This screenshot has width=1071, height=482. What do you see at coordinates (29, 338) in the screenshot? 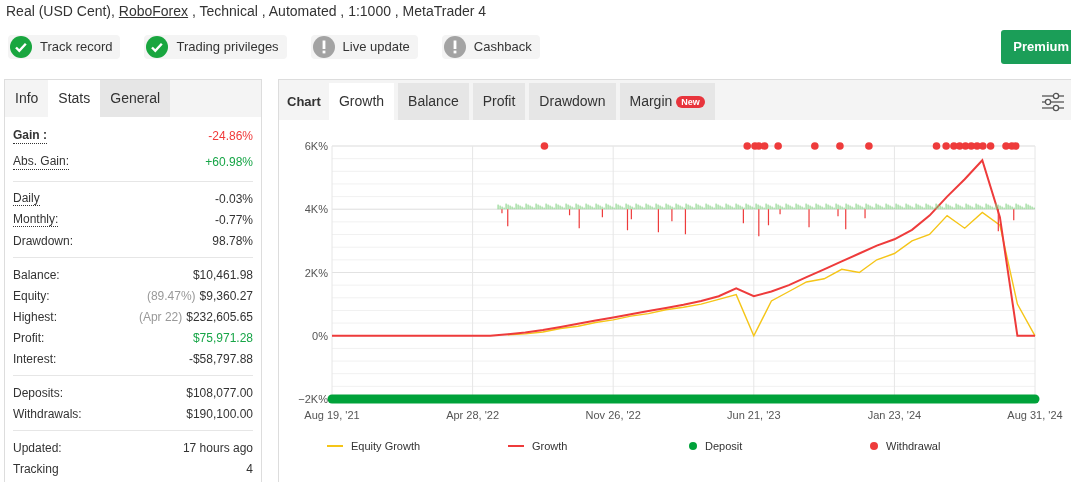
I see `stat-label: Profit:` at bounding box center [29, 338].